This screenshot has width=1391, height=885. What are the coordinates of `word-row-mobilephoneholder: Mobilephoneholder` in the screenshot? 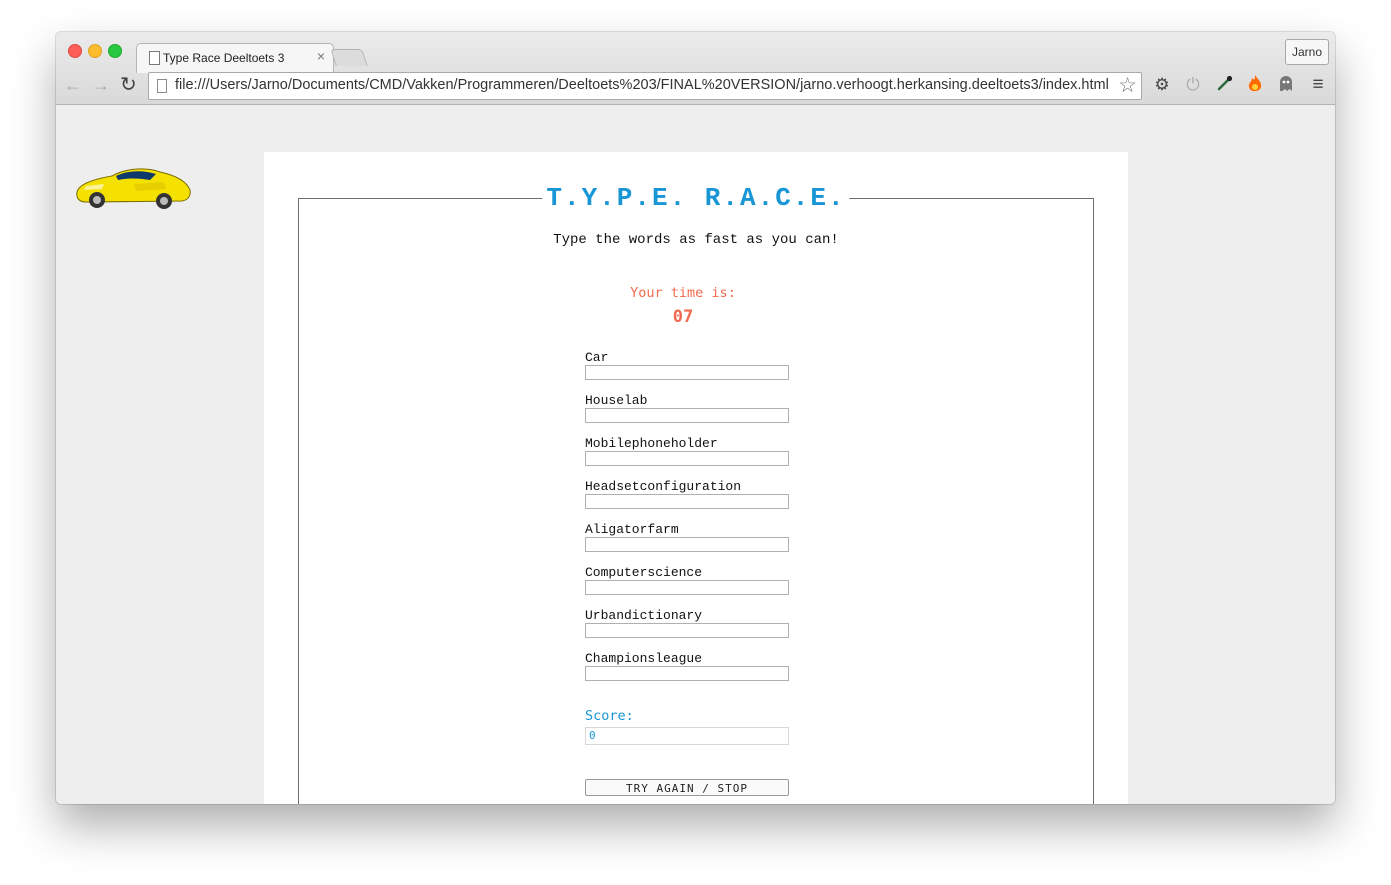 It's located at (687, 451).